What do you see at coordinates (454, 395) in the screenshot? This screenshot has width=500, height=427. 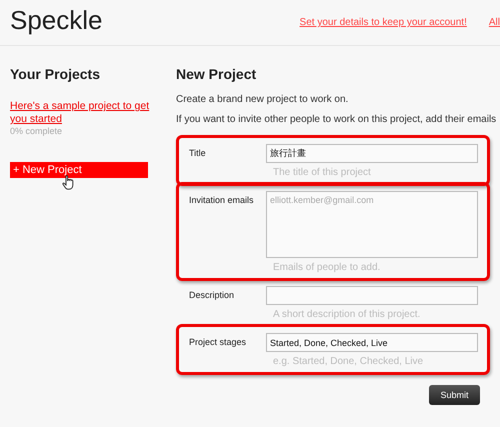 I see `submit-button: Submit` at bounding box center [454, 395].